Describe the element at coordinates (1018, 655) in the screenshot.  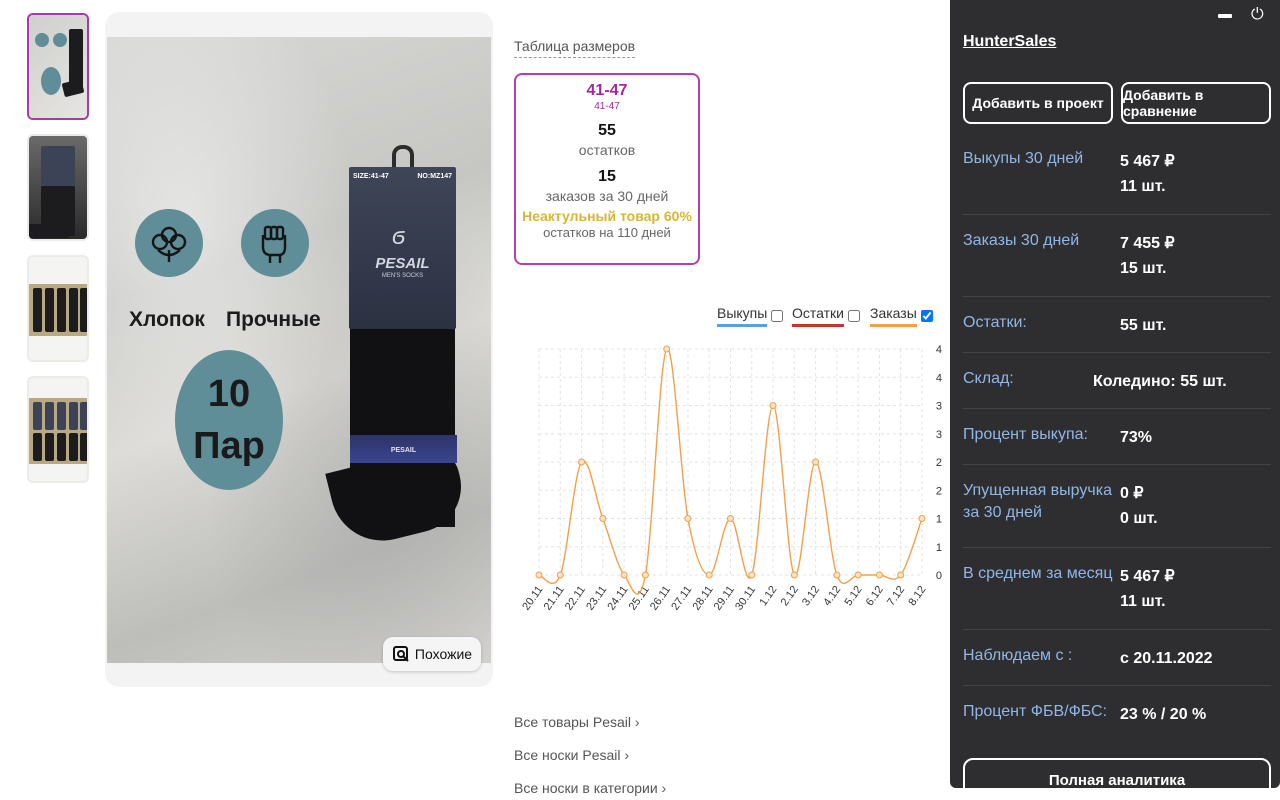
I see `row-key: Наблюдаем с :` at that location.